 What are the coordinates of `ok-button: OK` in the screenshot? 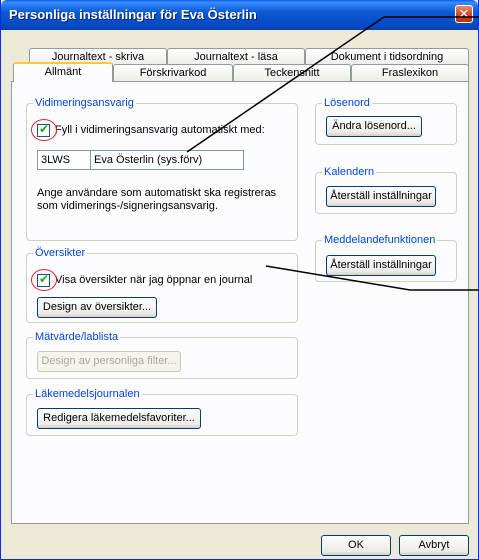 It's located at (356, 545).